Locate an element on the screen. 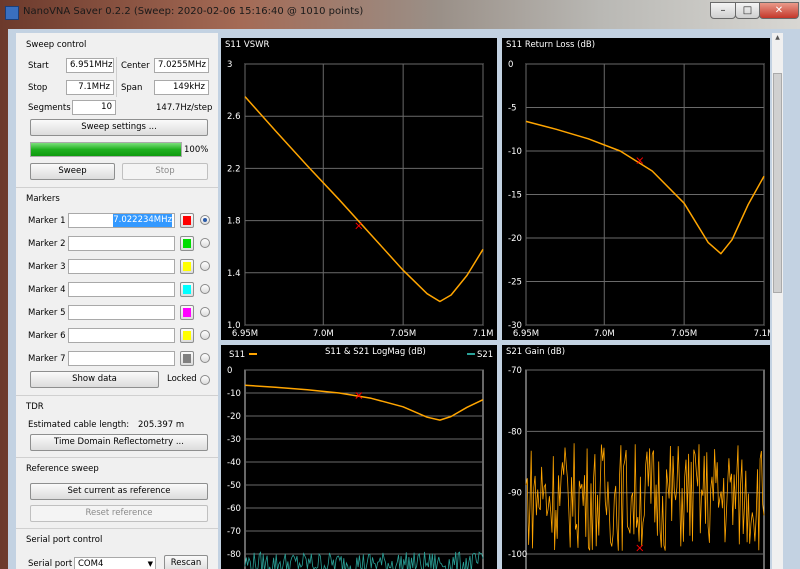 The height and width of the screenshot is (569, 800). locked-label: Locked is located at coordinates (182, 379).